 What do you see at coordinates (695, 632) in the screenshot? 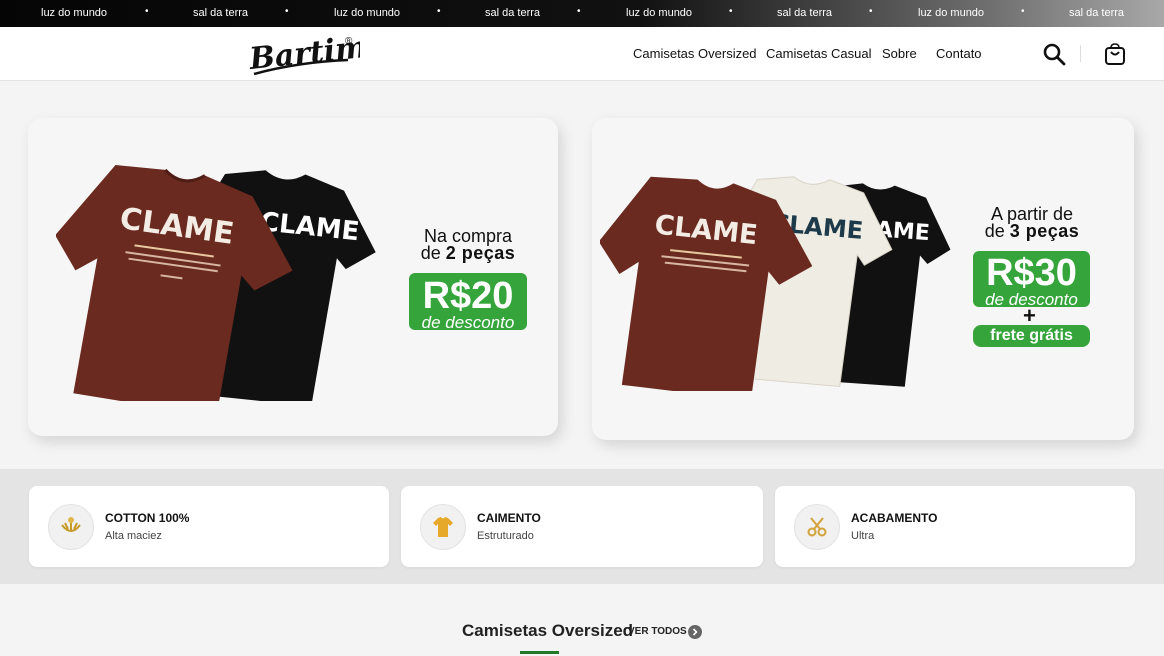
I see `chevron-right-icon` at bounding box center [695, 632].